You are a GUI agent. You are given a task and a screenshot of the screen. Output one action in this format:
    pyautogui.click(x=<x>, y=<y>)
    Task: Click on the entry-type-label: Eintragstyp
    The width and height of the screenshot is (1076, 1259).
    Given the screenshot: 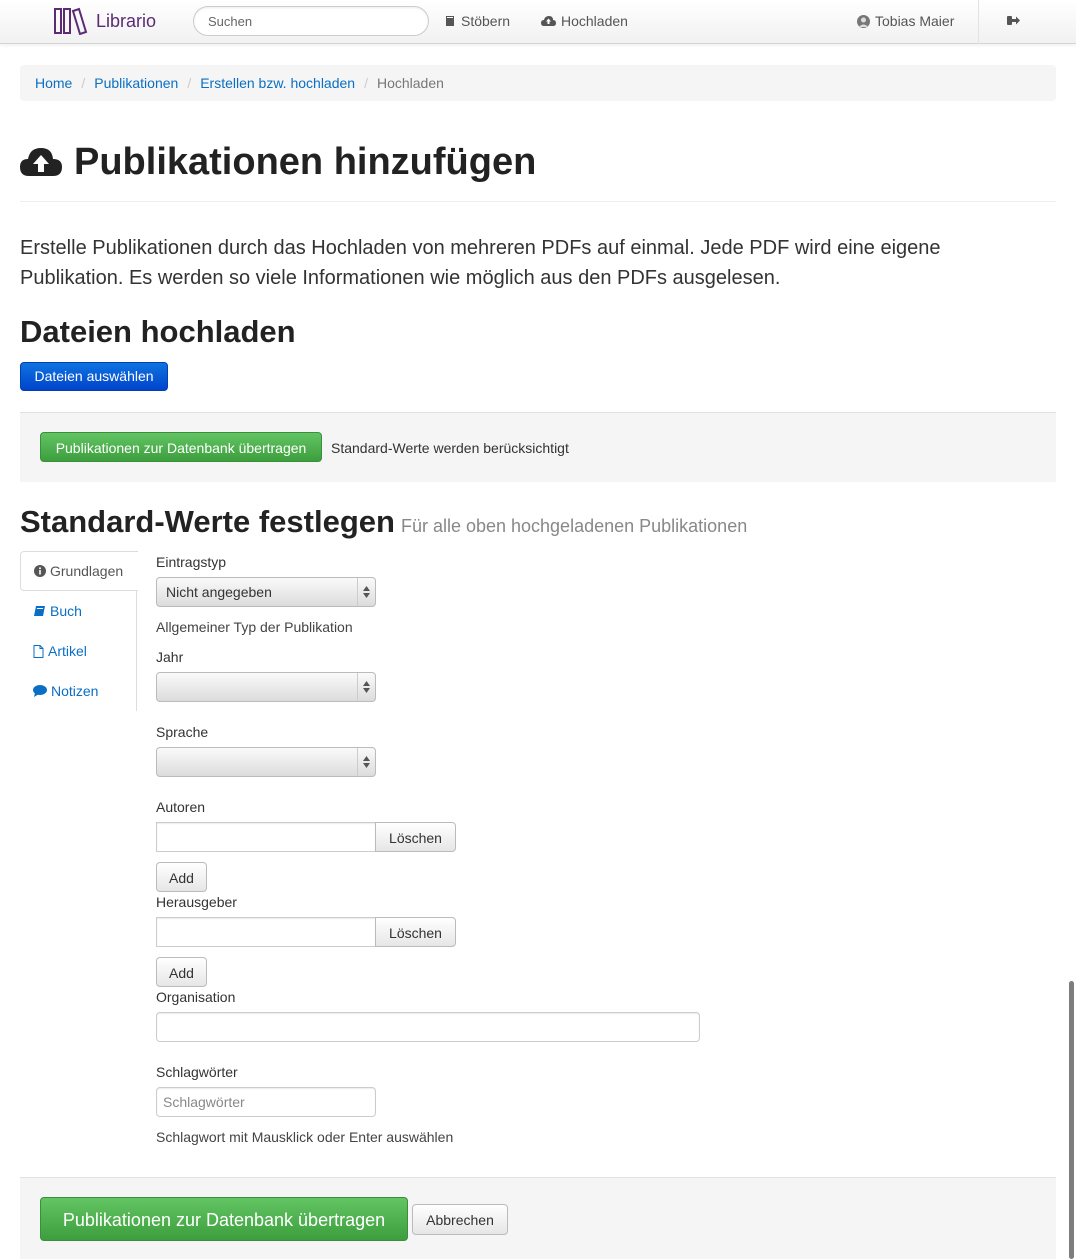 What is the action you would take?
    pyautogui.click(x=191, y=562)
    